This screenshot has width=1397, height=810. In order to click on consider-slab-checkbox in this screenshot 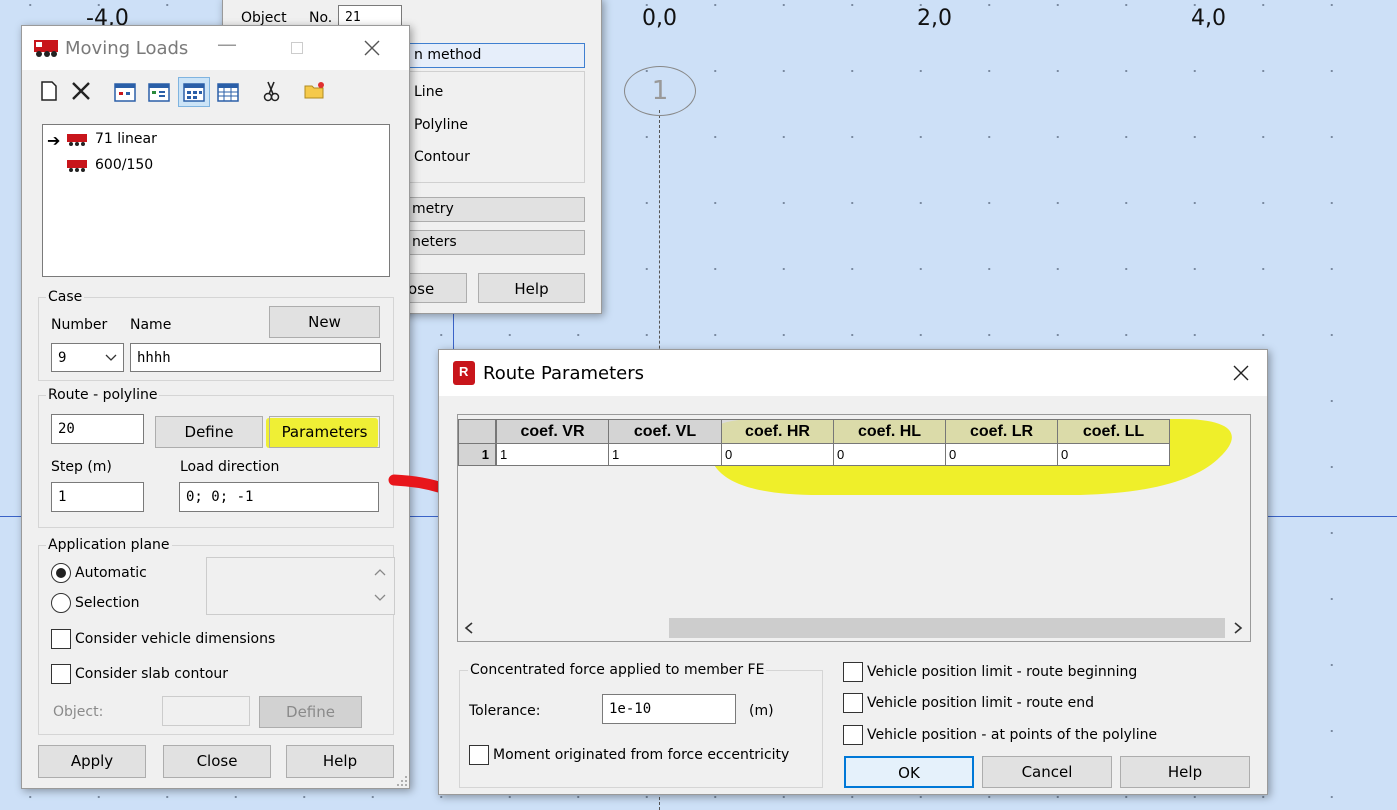, I will do `click(61, 674)`.